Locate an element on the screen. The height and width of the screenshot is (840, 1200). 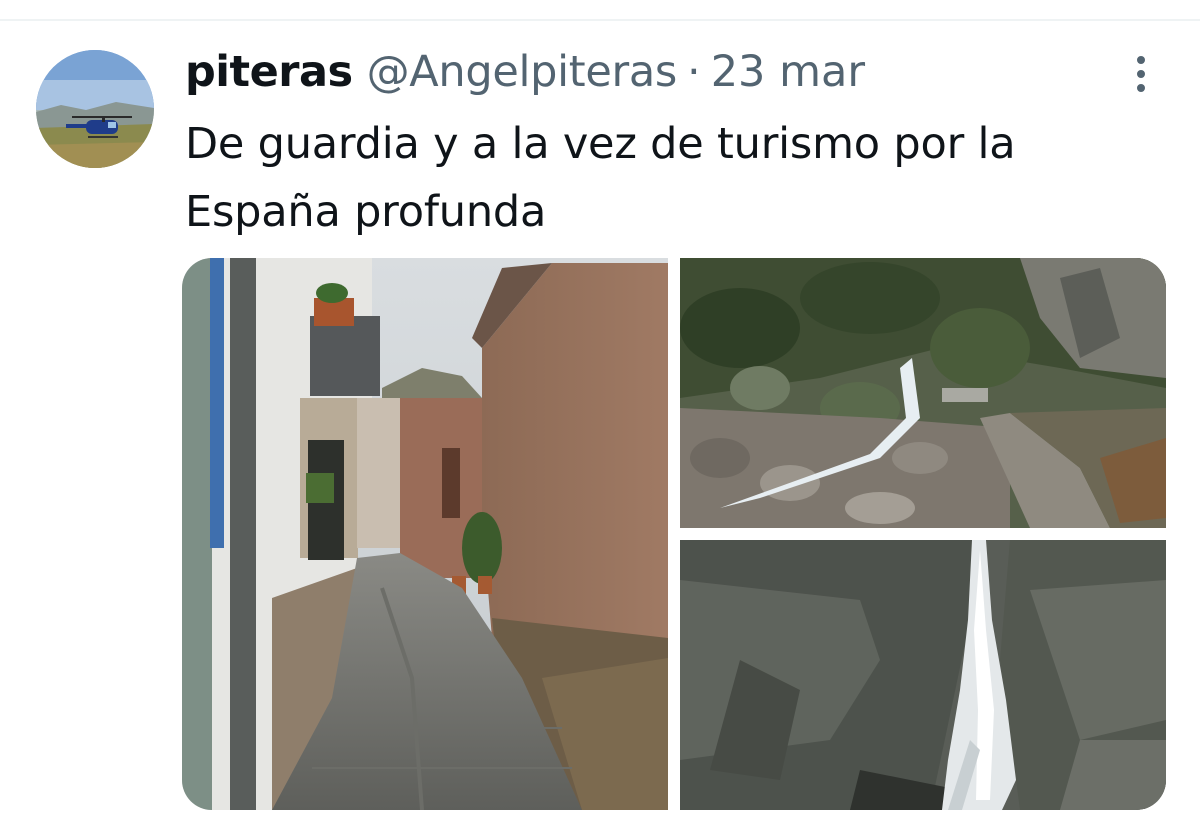
photo-mountain-stream is located at coordinates (923, 393).